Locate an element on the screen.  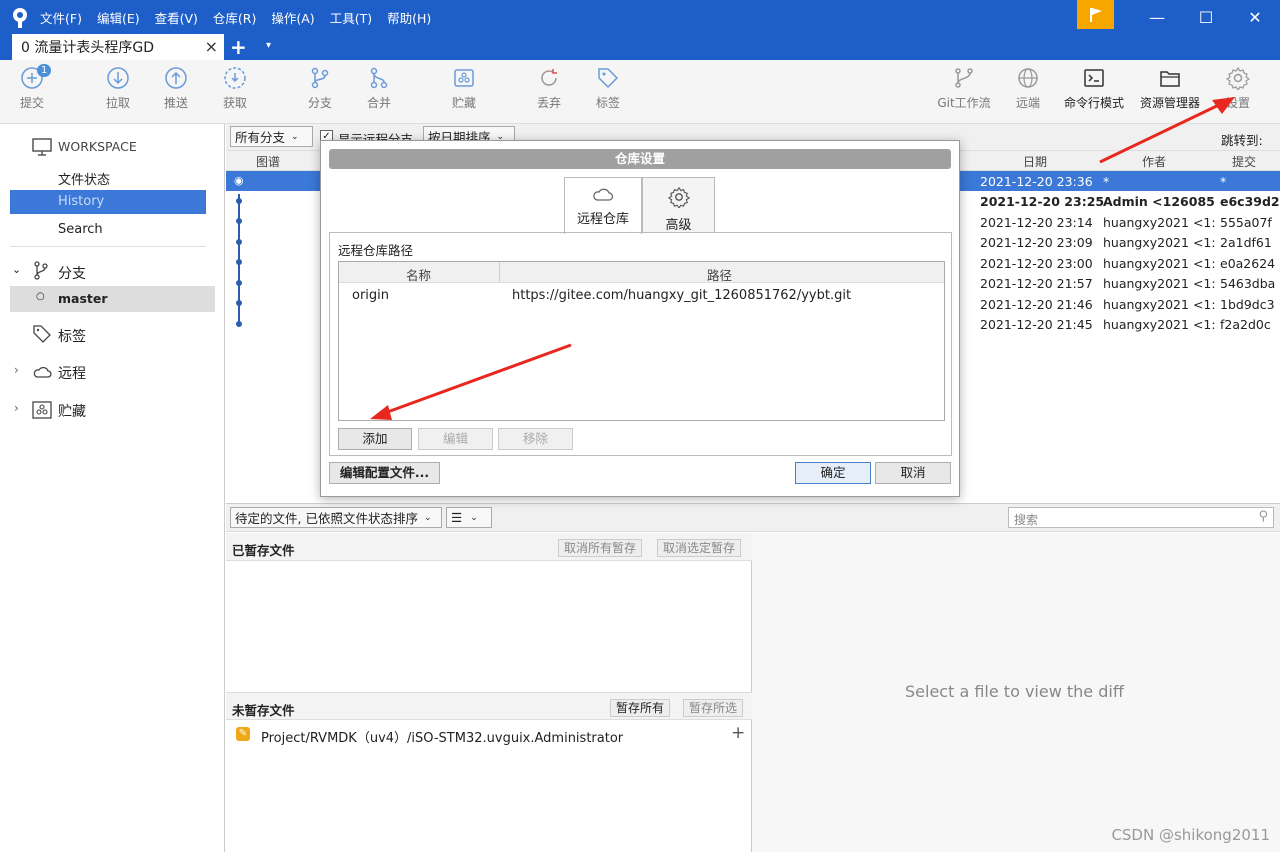
gitflow-button: Git工作流 is located at coordinates (964, 88).